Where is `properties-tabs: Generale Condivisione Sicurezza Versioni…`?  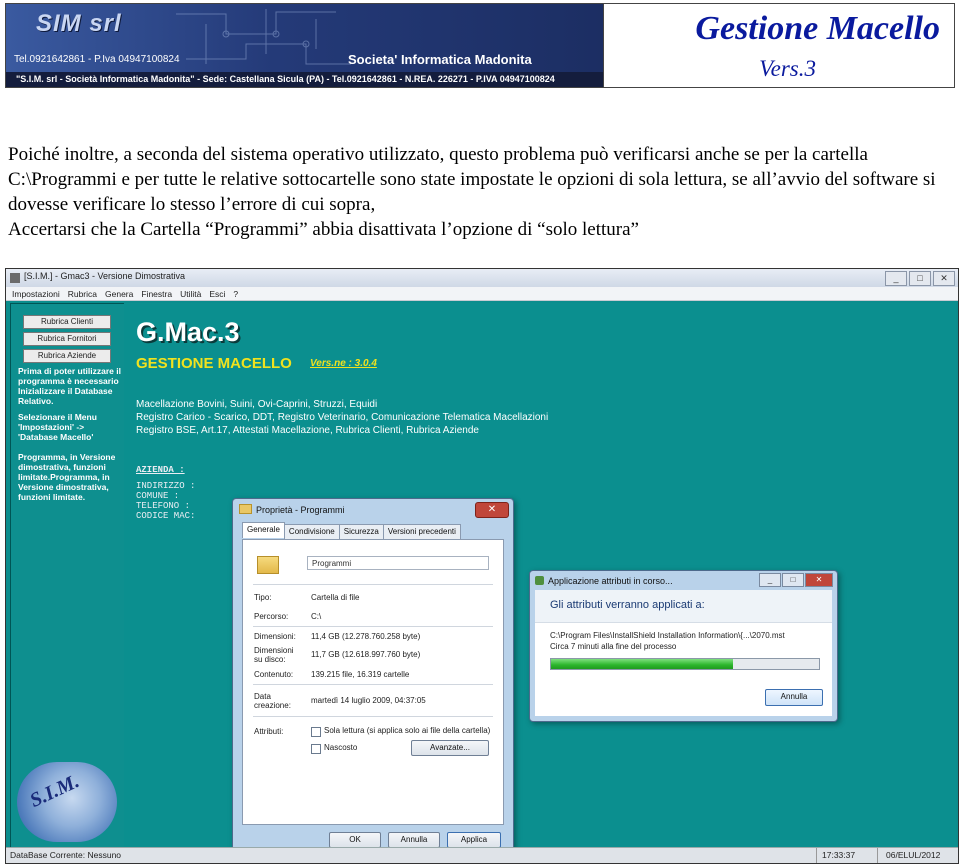 properties-tabs: Generale Condivisione Sicurezza Versioni… is located at coordinates (351, 531).